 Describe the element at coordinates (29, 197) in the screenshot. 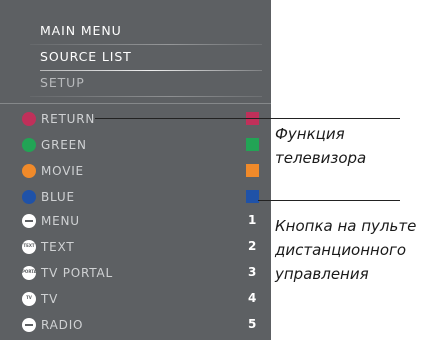

I see `blue-button-icon` at that location.